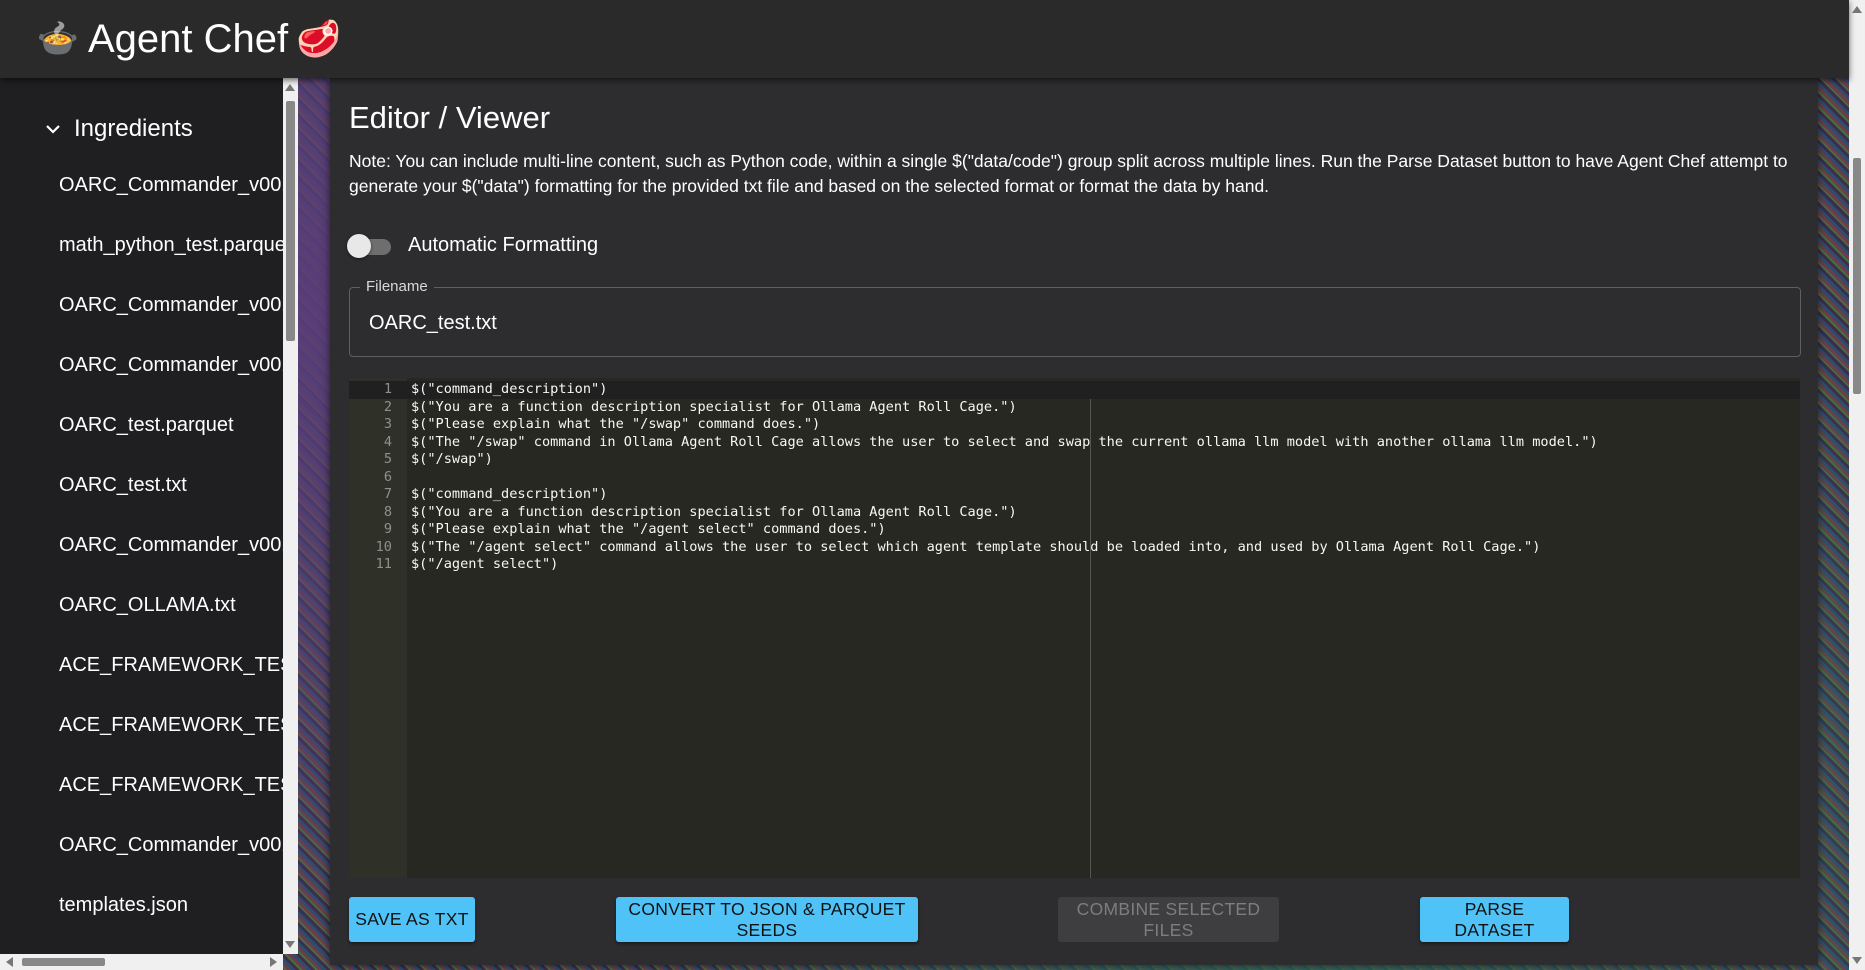 The image size is (1865, 970). Describe the element at coordinates (387, 406) in the screenshot. I see `line-number: 2` at that location.